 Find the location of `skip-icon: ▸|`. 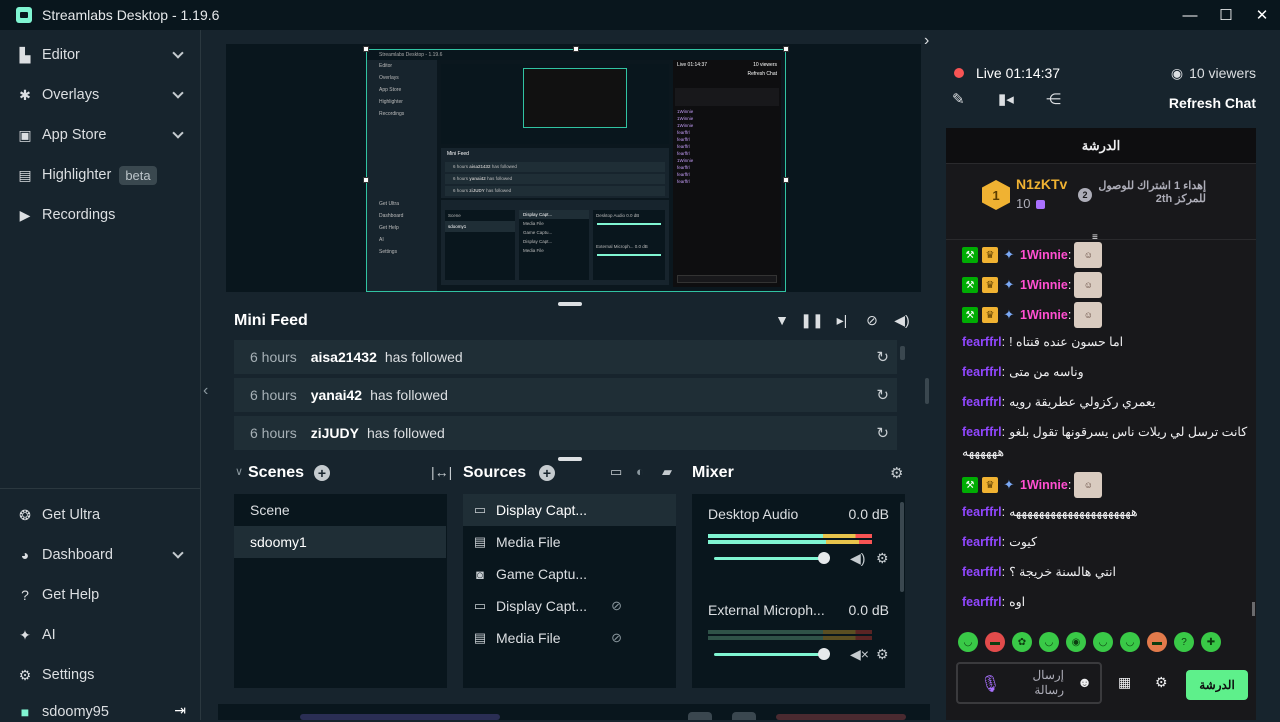

skip-icon: ▸| is located at coordinates (842, 320).